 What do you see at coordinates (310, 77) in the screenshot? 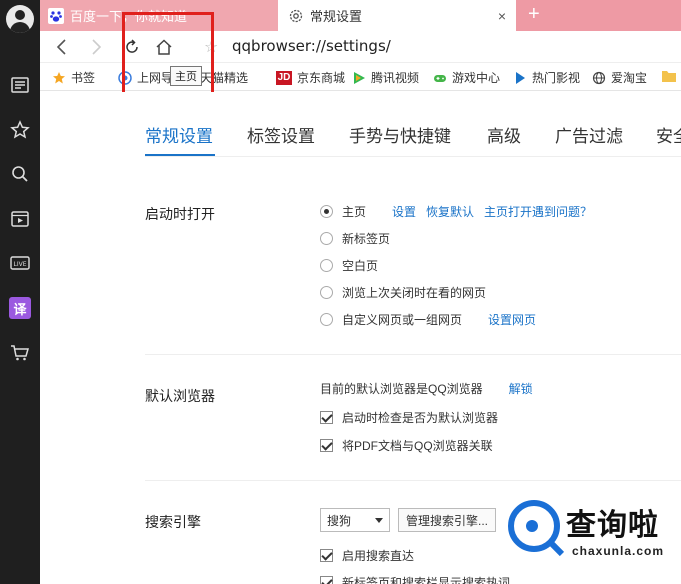
I see `bookmark-item: JD 京东商城` at bounding box center [310, 77].